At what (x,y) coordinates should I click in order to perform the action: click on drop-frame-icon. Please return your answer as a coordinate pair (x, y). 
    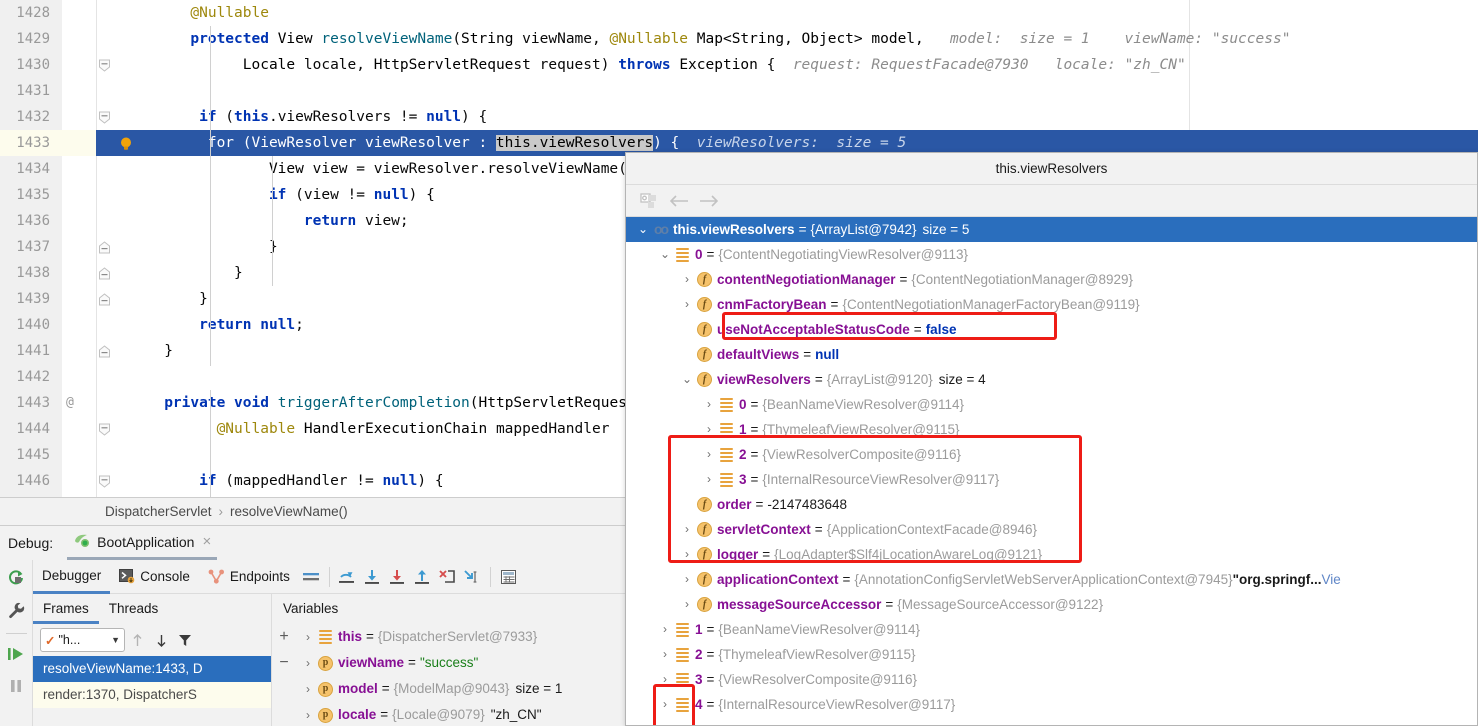
    Looking at the image, I should click on (447, 576).